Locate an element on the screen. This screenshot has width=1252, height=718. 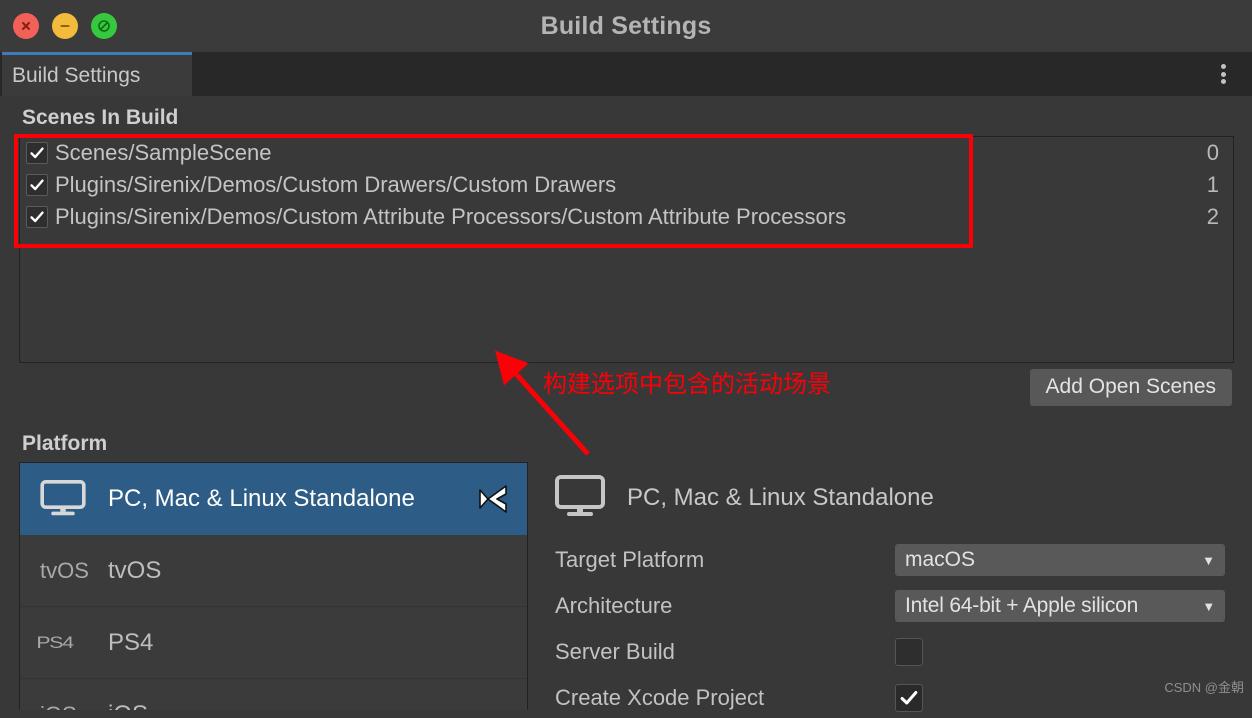
watermark: CSDN @金朝 is located at coordinates (1204, 687).